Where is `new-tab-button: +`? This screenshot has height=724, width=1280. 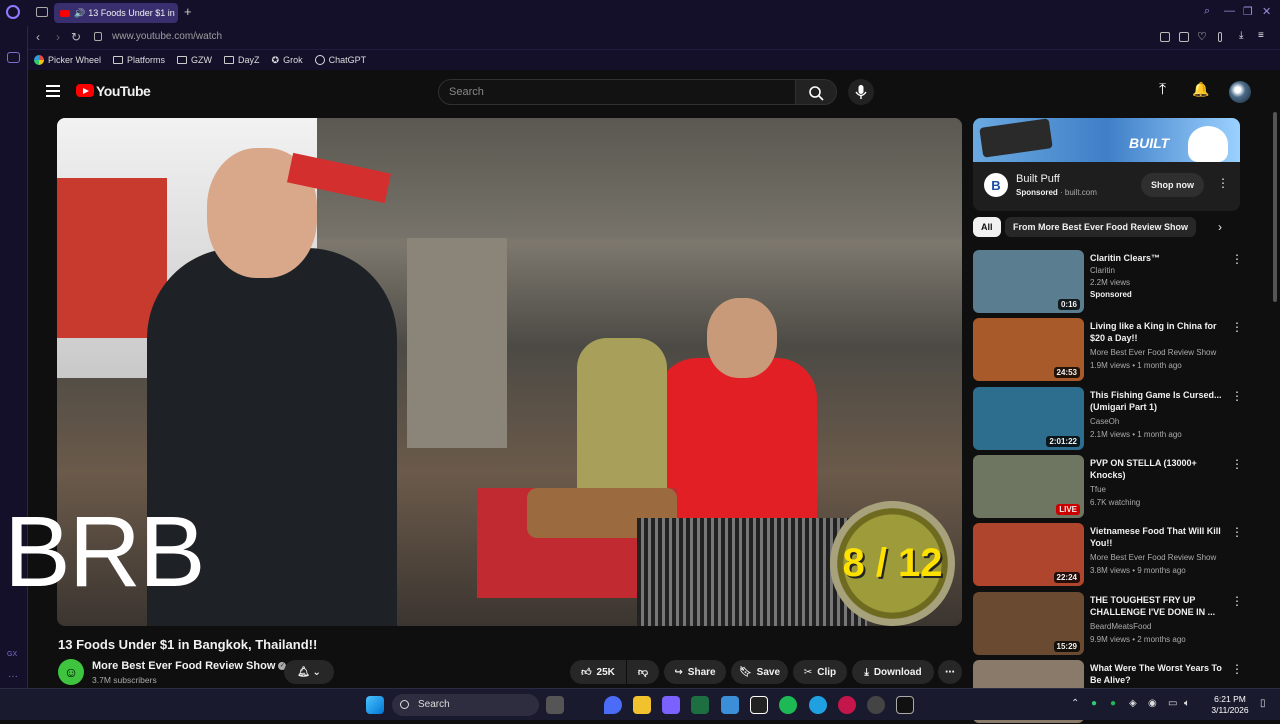
new-tab-button: + is located at coordinates (188, 11).